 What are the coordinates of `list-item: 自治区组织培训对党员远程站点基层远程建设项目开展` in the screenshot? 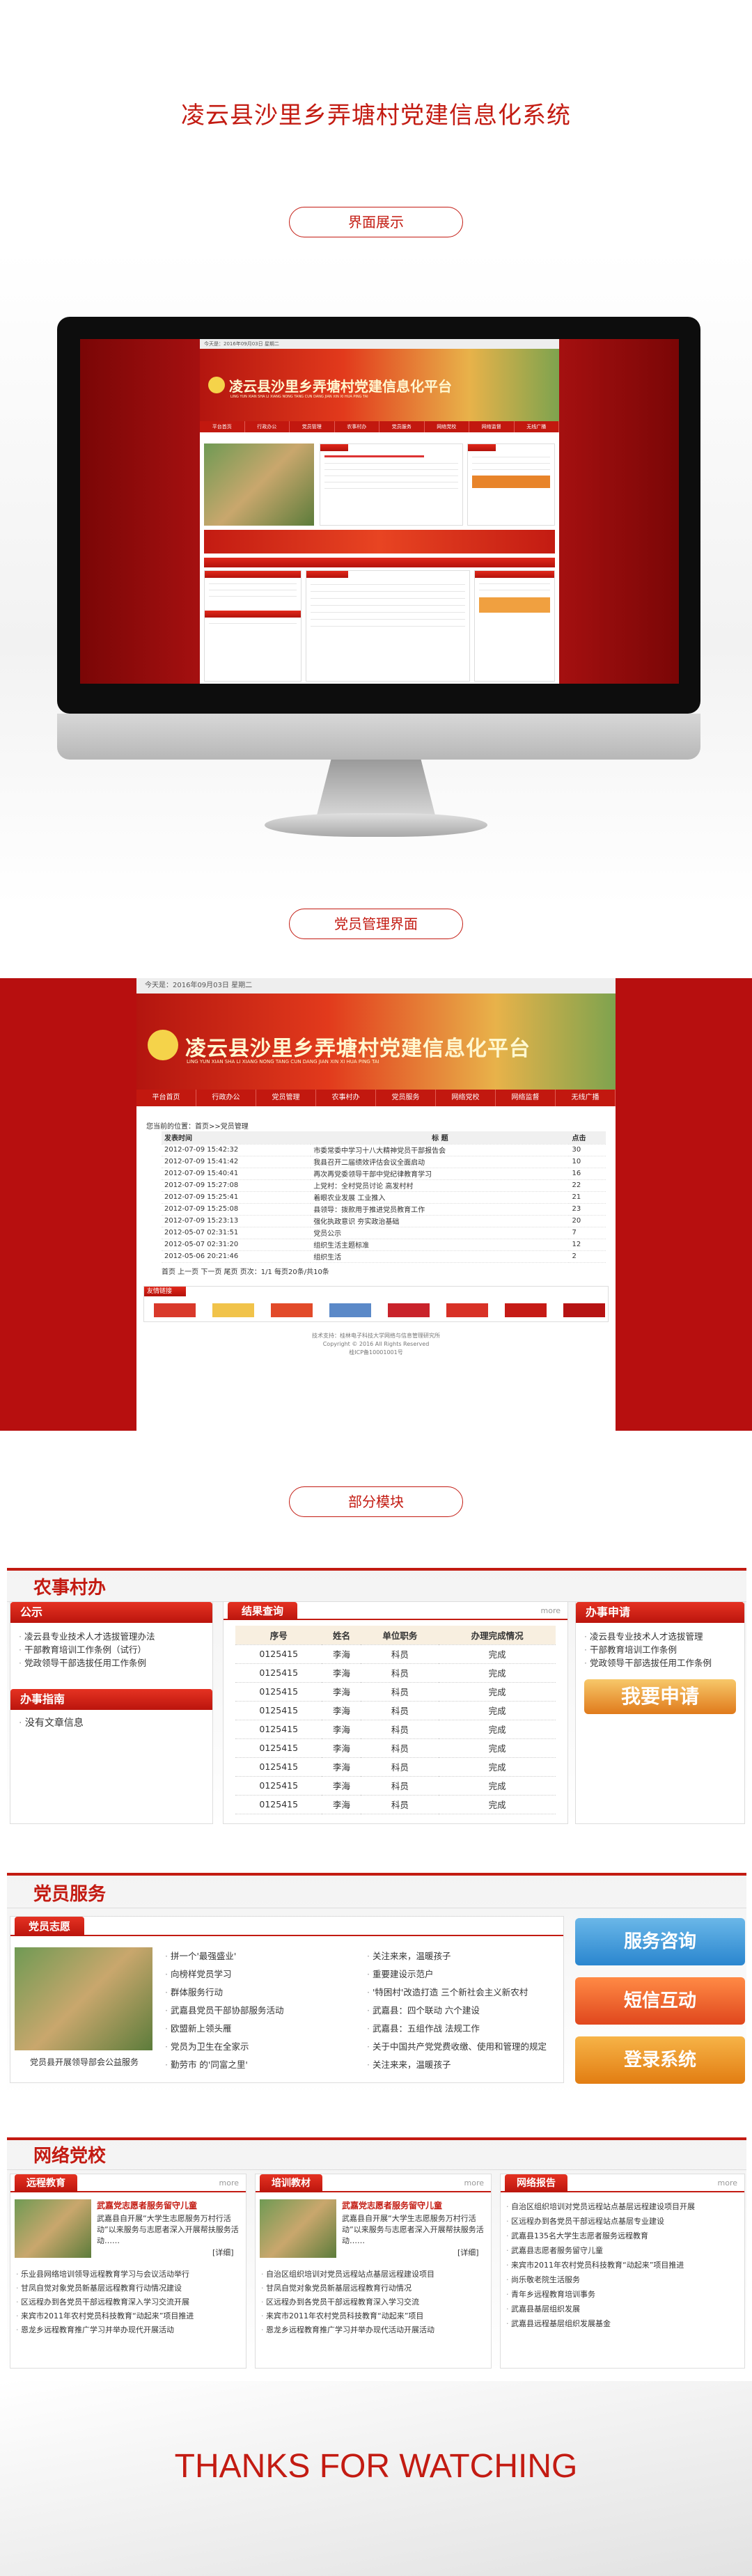 It's located at (623, 2206).